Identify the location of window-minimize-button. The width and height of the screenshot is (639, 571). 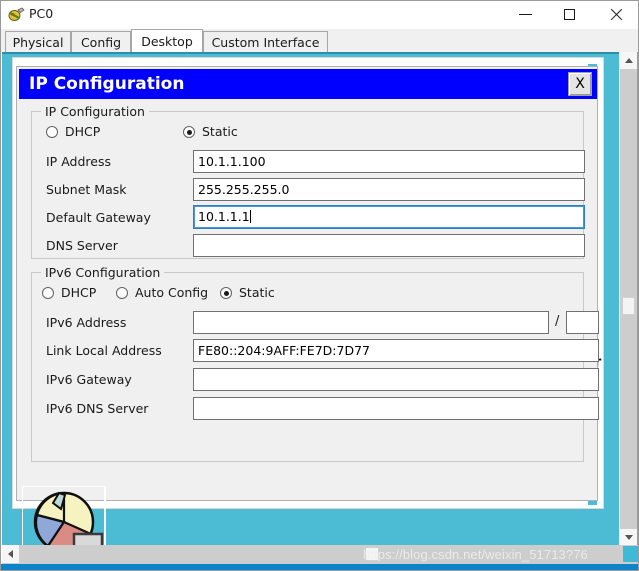
(525, 14).